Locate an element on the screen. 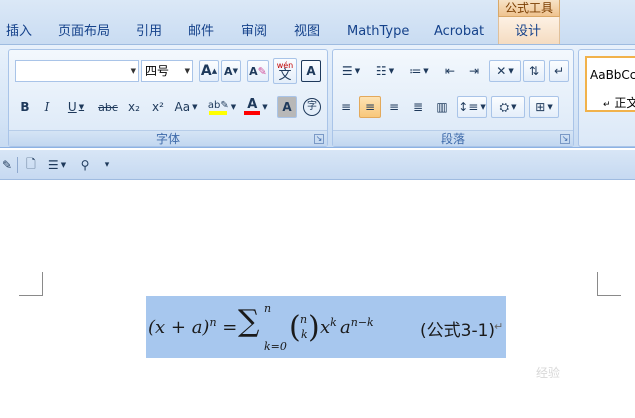 The image size is (635, 418). borders-icon: ⊞ is located at coordinates (540, 107).